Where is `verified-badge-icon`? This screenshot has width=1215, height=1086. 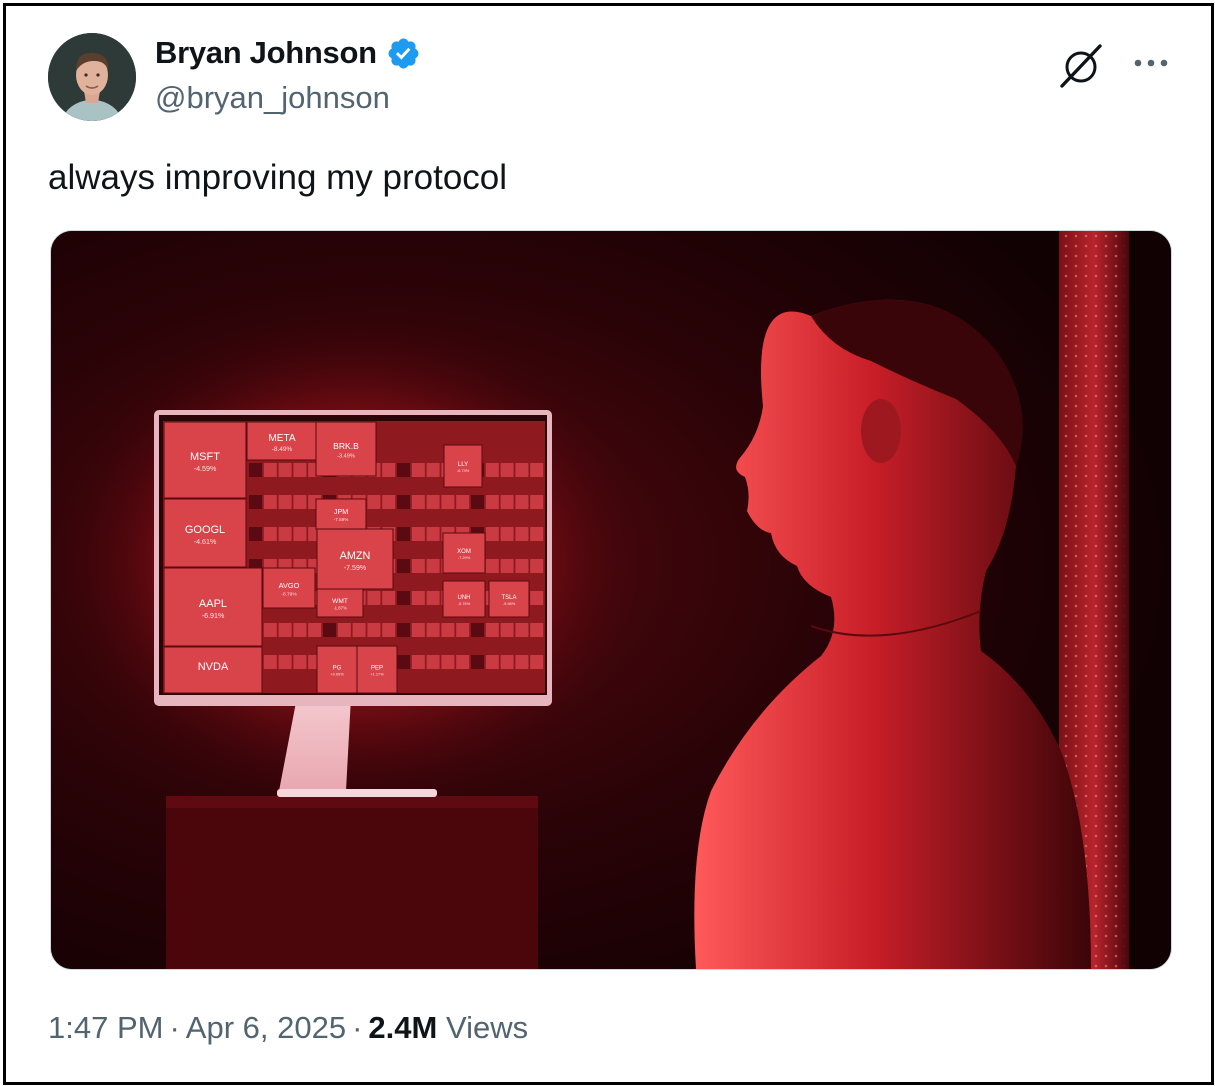
verified-badge-icon is located at coordinates (403, 53).